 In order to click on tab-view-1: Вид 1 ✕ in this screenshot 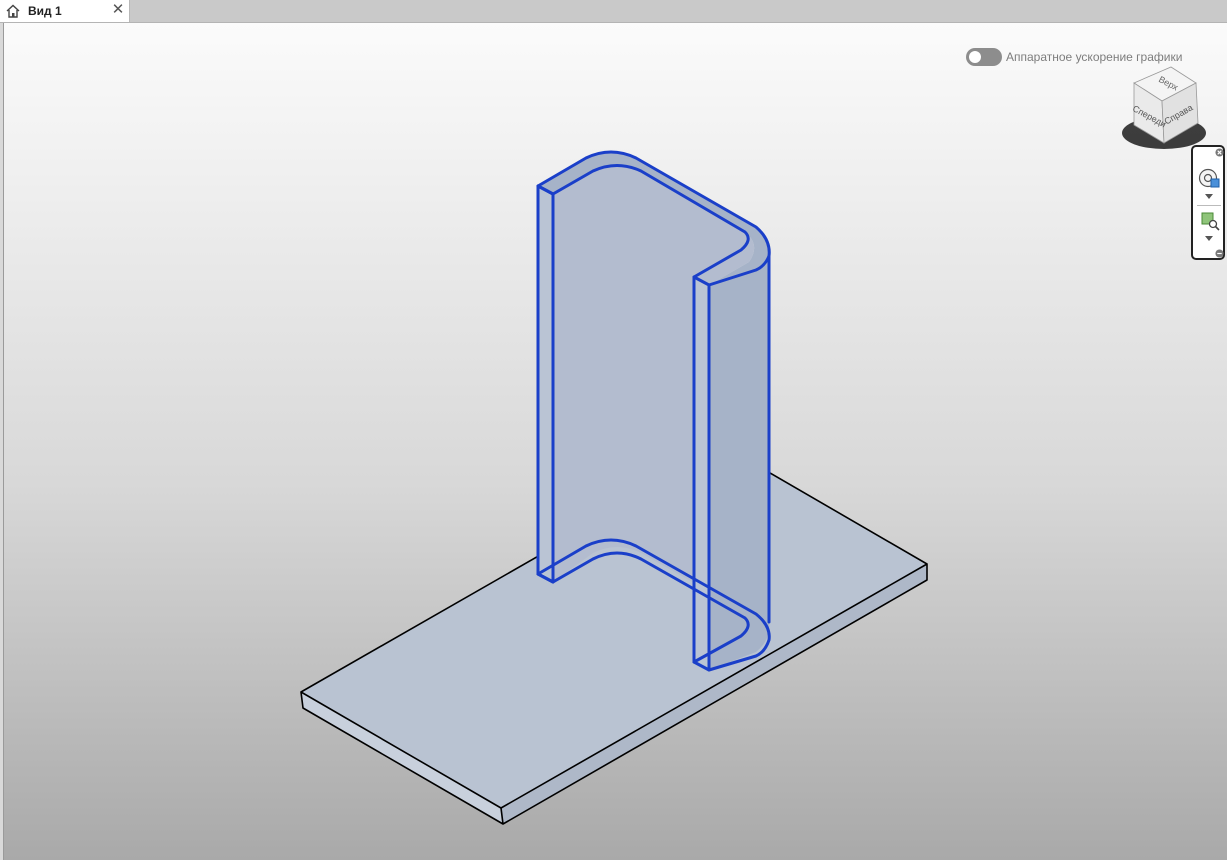, I will do `click(65, 11)`.